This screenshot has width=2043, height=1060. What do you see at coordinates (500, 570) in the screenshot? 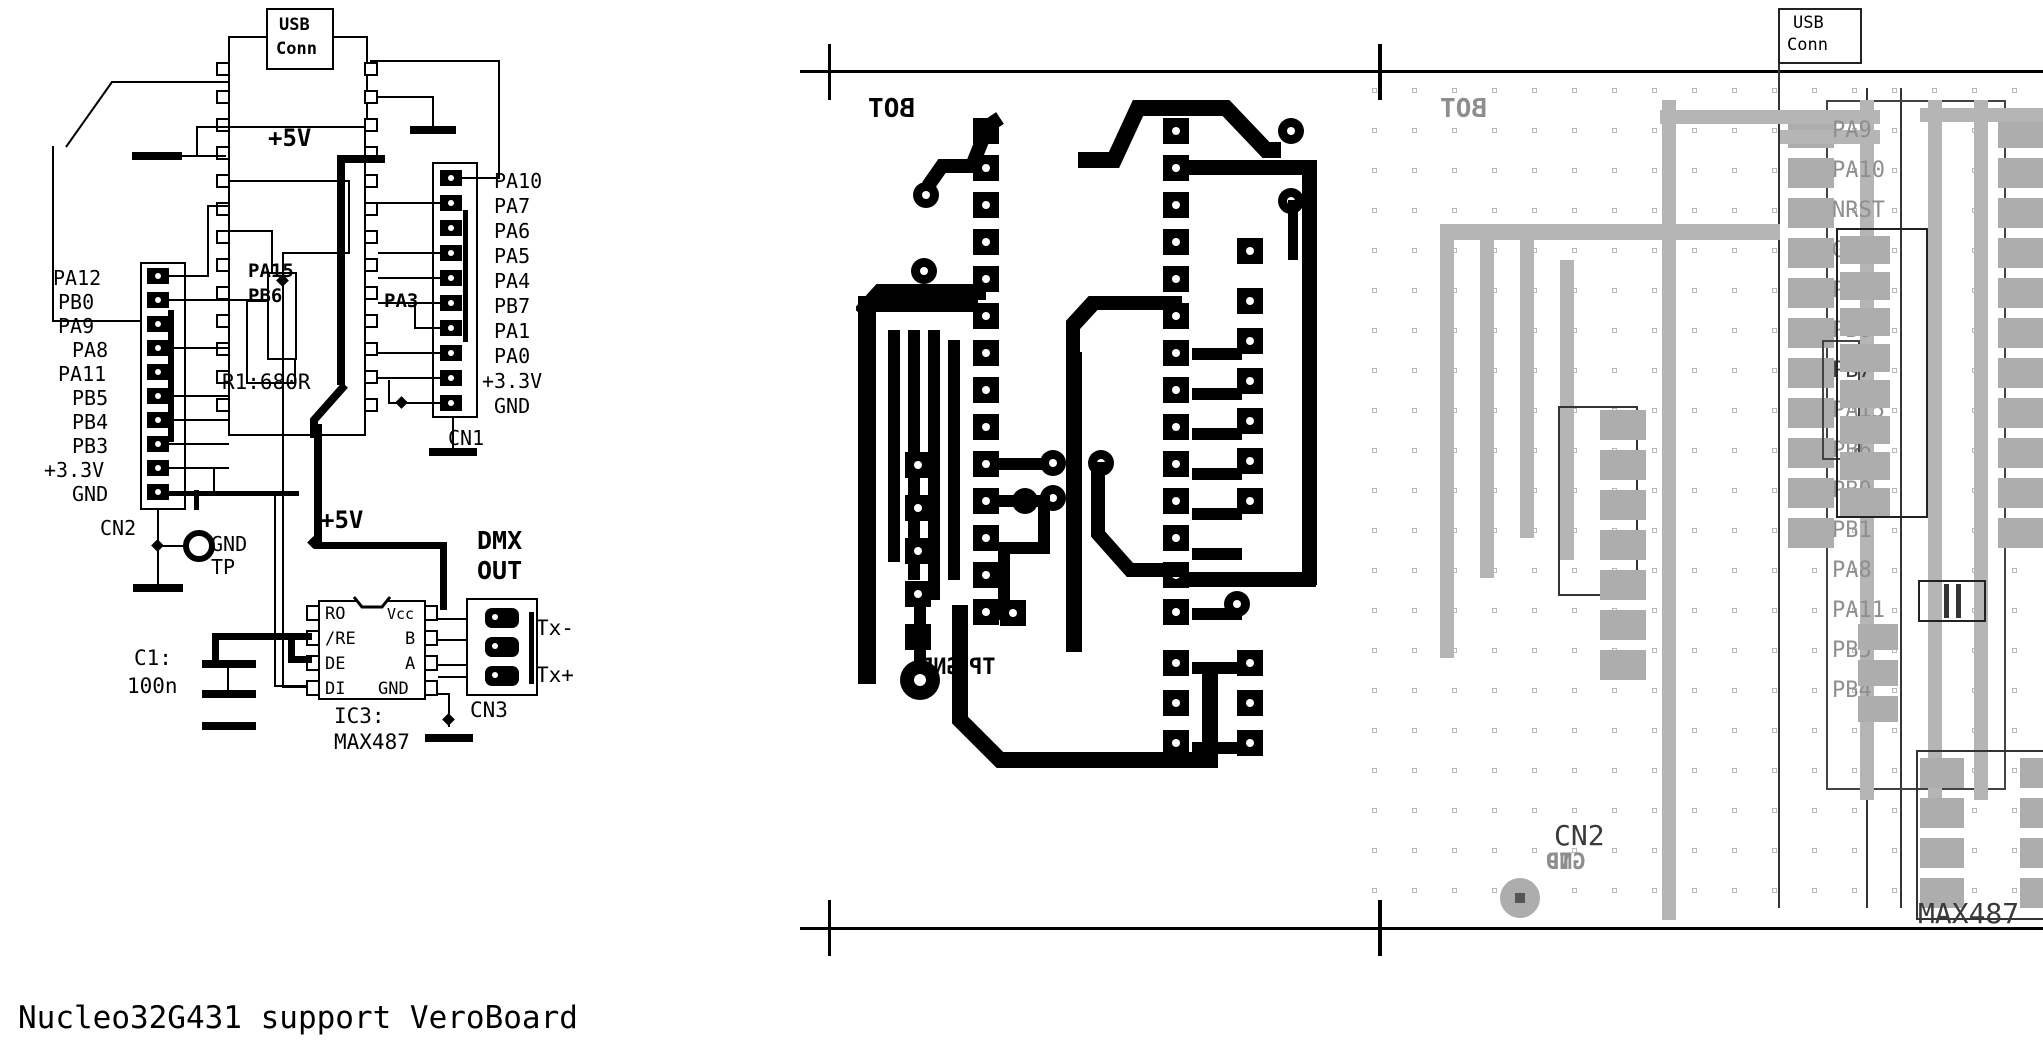
I see `dmx-label-line2: OUT` at bounding box center [500, 570].